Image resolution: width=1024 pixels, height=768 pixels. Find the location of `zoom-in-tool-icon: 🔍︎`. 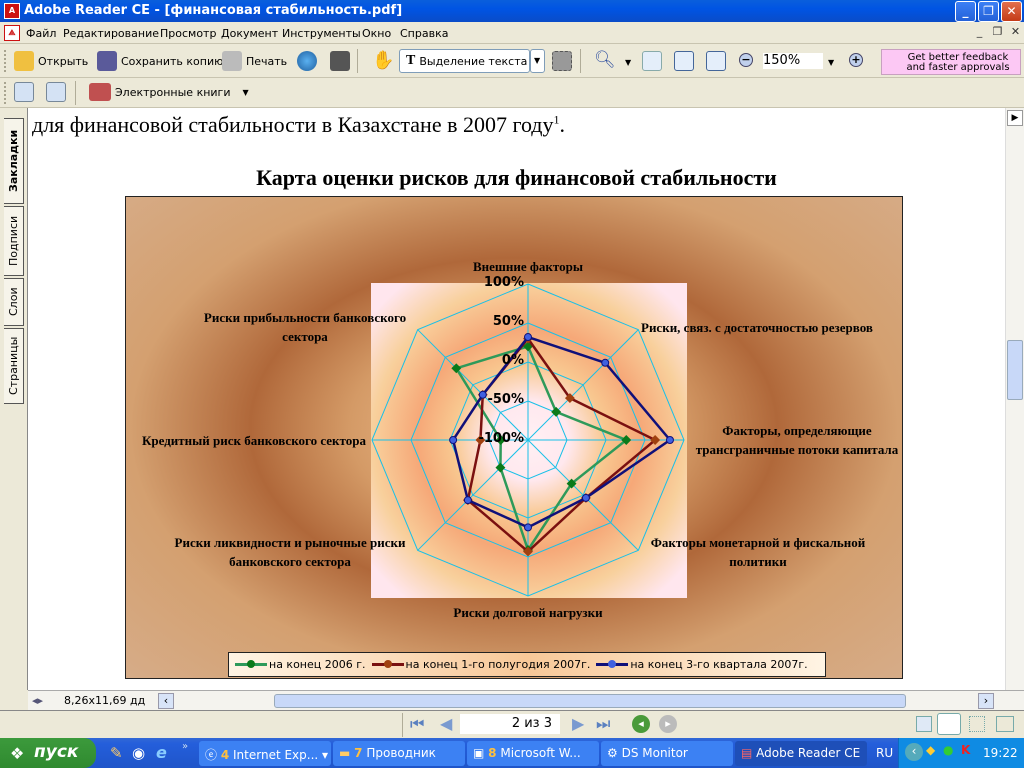

zoom-in-tool-icon: 🔍︎ is located at coordinates (605, 60).